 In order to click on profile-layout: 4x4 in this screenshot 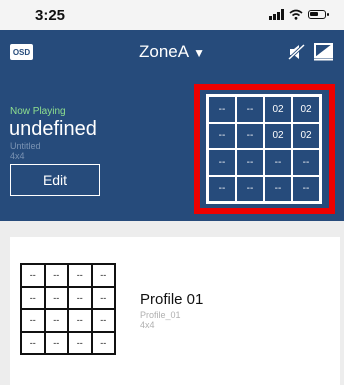, I will do `click(147, 325)`.